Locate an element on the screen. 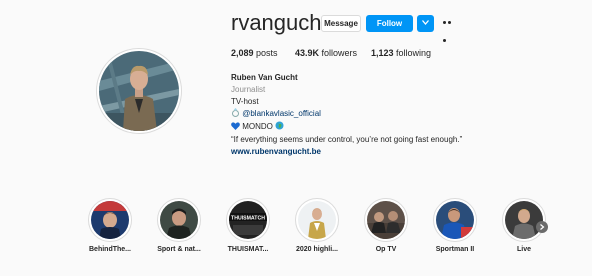 The width and height of the screenshot is (592, 276). bio-line-mondo: MONDO is located at coordinates (346, 127).